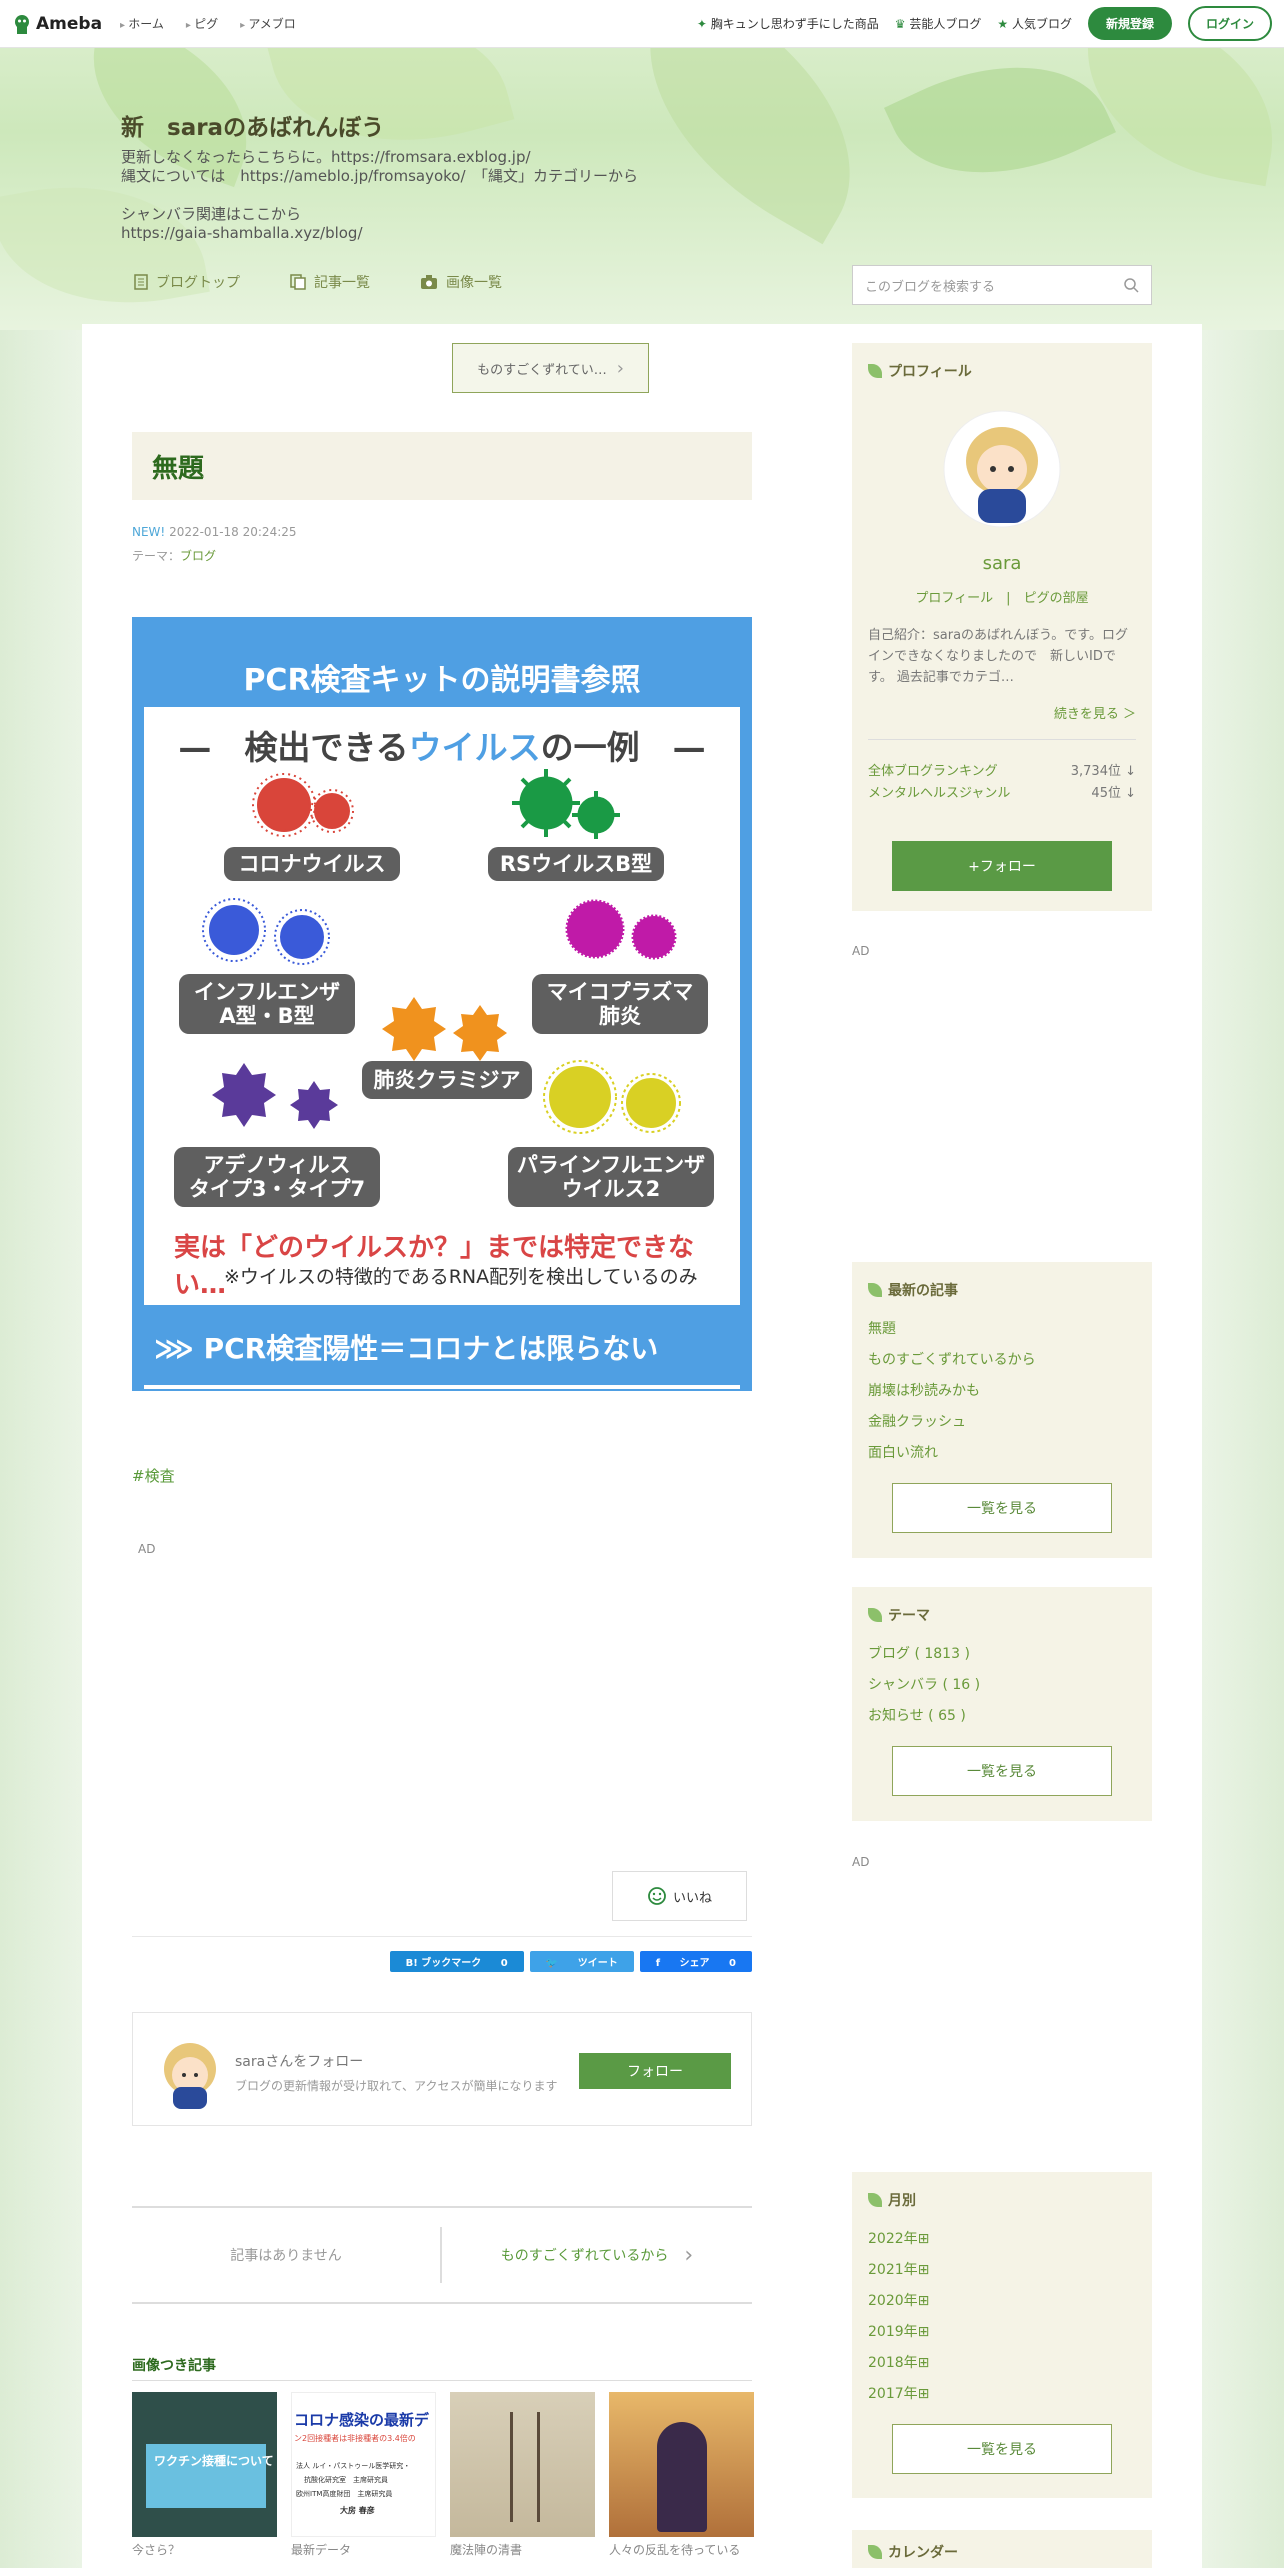 The width and height of the screenshot is (1284, 2568). I want to click on divider, so click(442, 2380).